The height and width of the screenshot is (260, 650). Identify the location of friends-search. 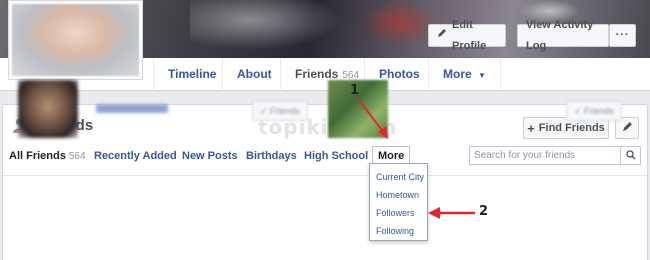
(555, 155).